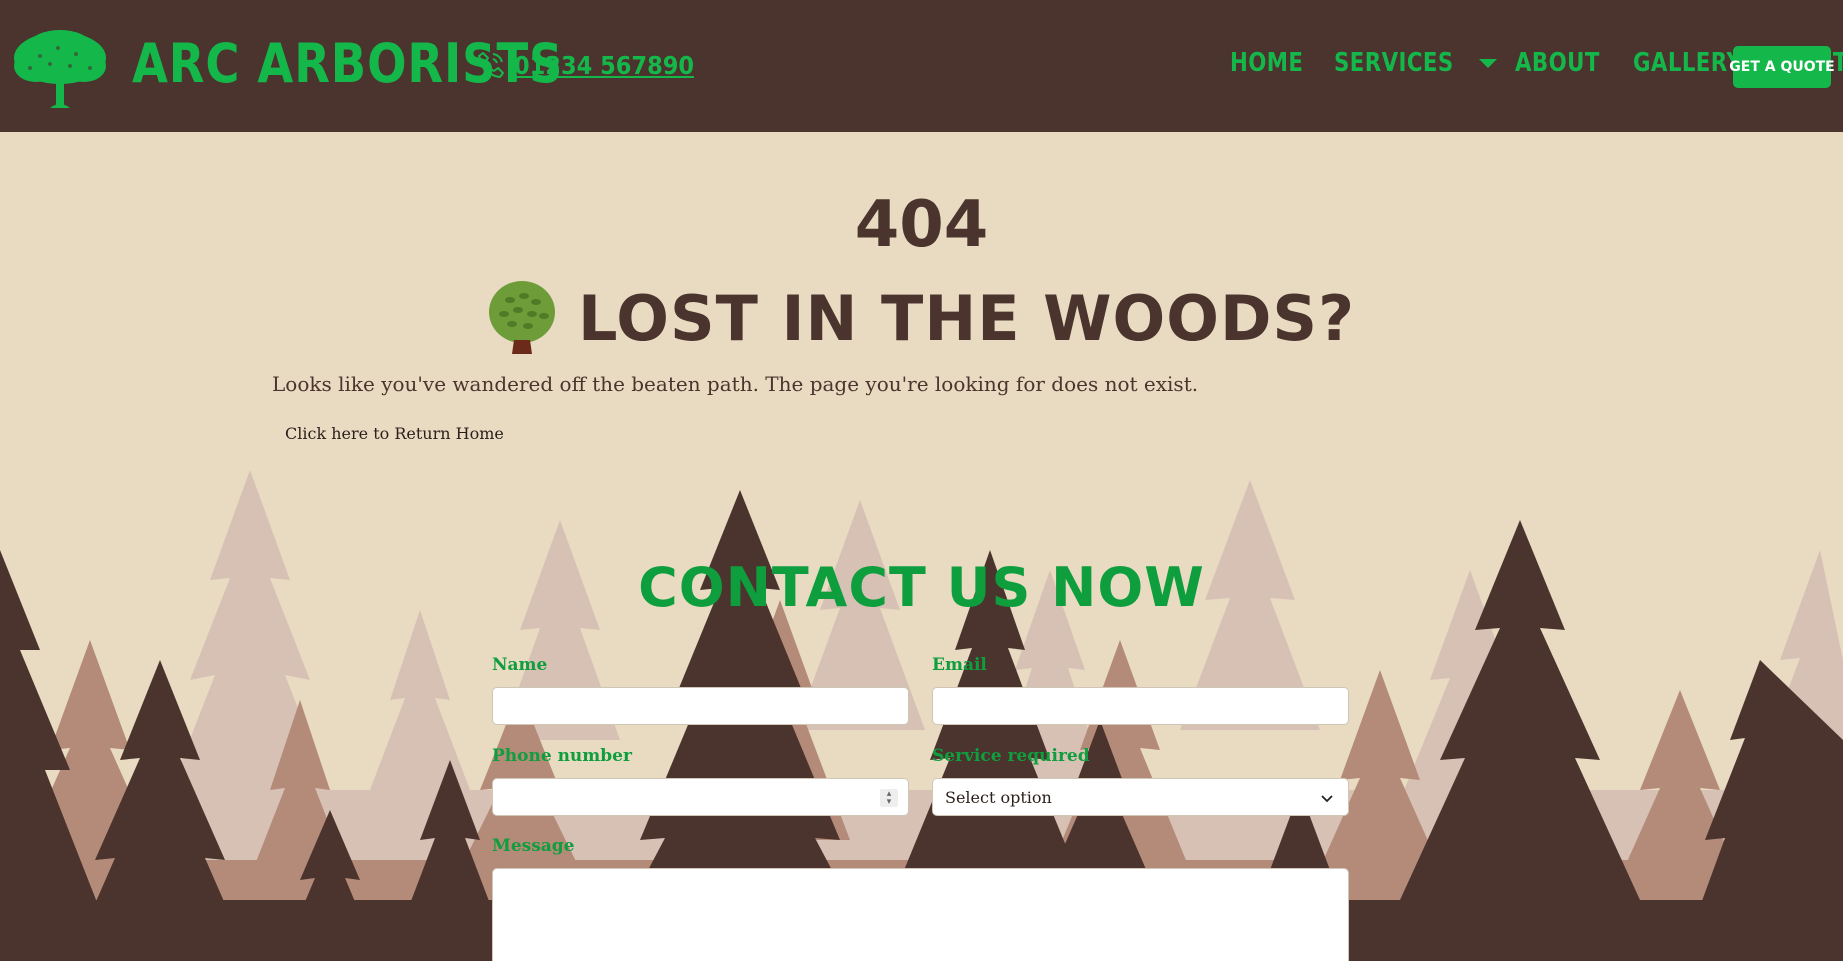  Describe the element at coordinates (998, 797) in the screenshot. I see `service-select-value: Select option` at that location.